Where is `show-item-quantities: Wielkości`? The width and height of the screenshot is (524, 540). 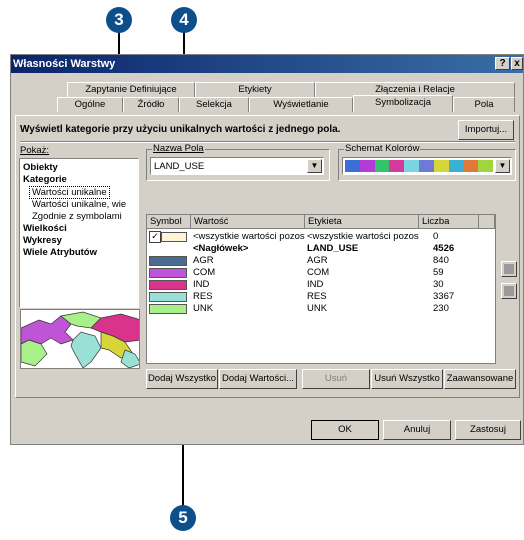 show-item-quantities: Wielkości is located at coordinates (45, 228).